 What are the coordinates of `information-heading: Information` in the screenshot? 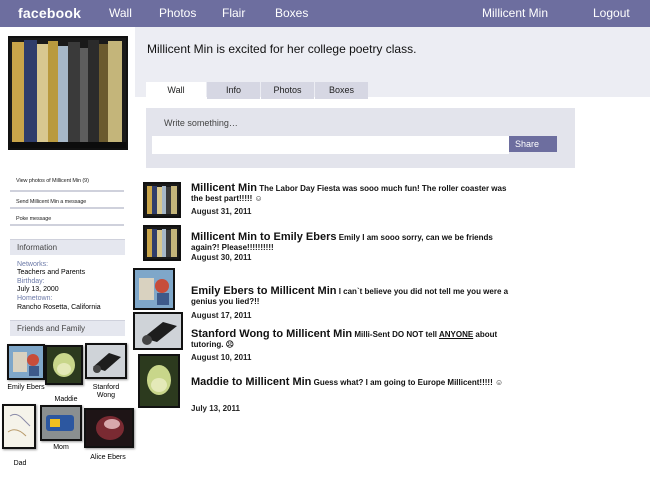 It's located at (67, 247).